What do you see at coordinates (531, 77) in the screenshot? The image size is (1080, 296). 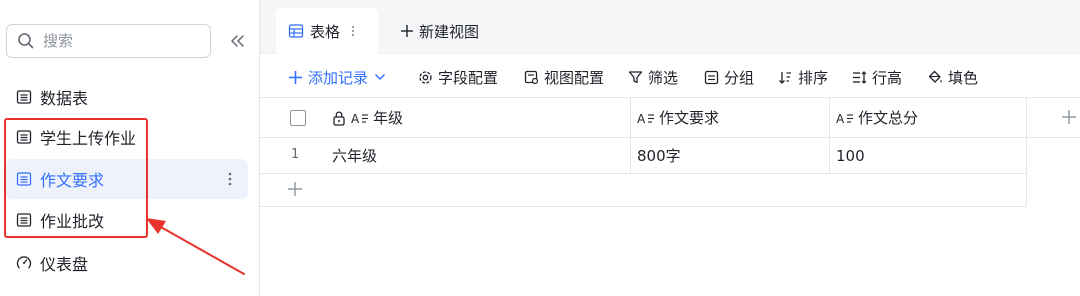 I see `view-settings-icon` at bounding box center [531, 77].